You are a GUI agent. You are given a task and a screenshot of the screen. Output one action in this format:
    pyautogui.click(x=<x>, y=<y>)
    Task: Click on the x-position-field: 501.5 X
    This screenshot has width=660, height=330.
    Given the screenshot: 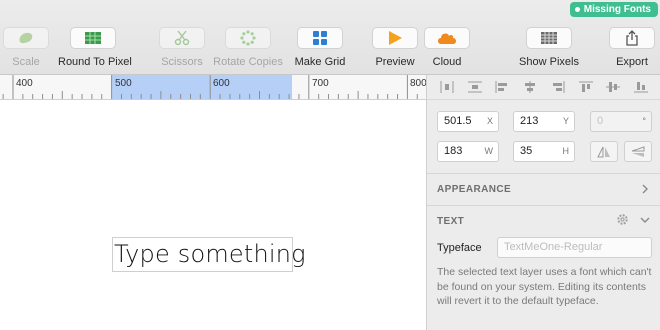 What is the action you would take?
    pyautogui.click(x=468, y=121)
    